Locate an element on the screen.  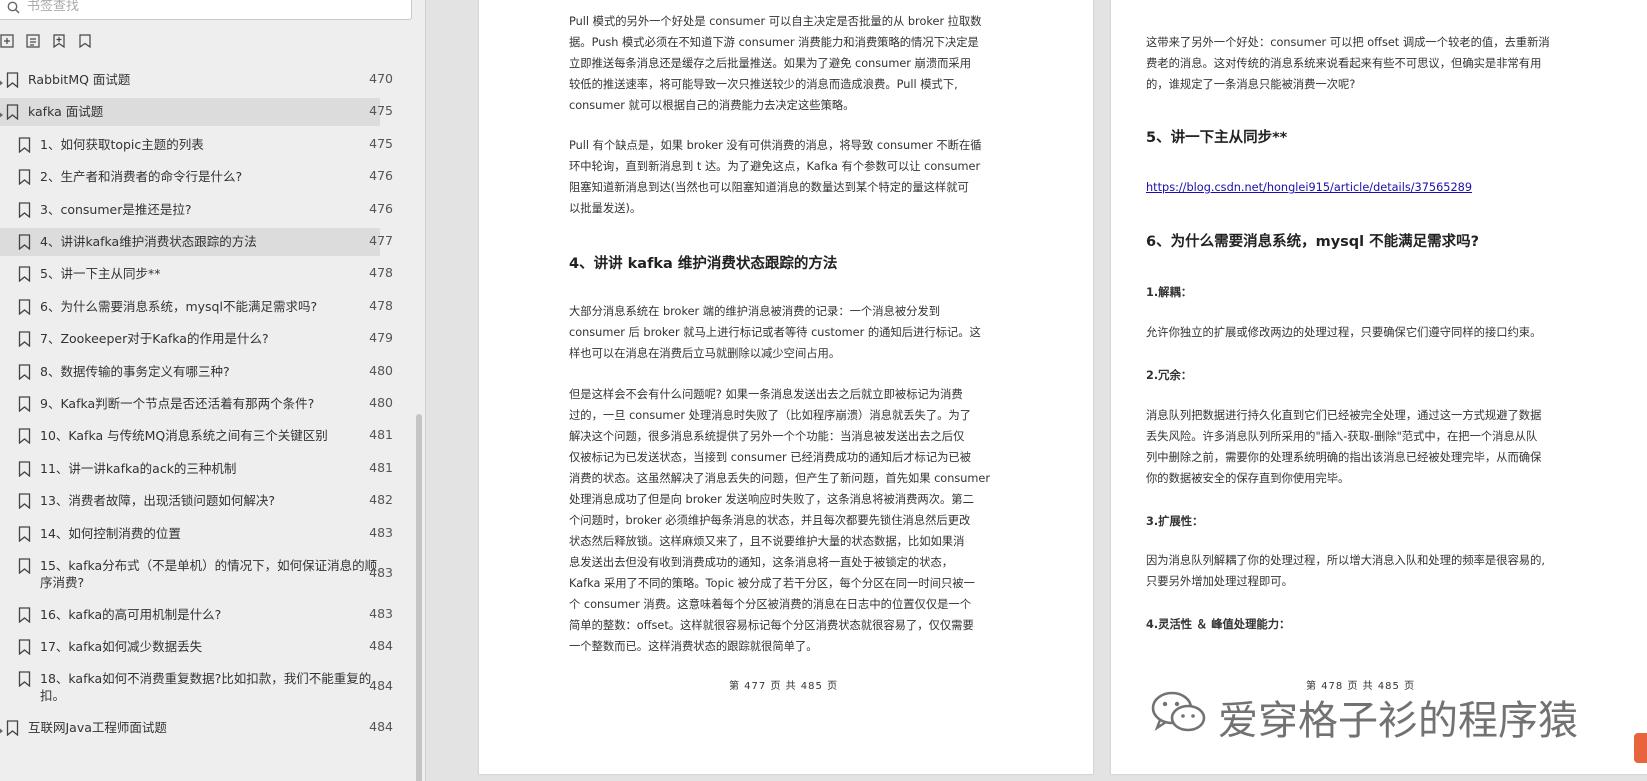
bookmark-item: 14、如何控制消费的位置 483 is located at coordinates (200, 534).